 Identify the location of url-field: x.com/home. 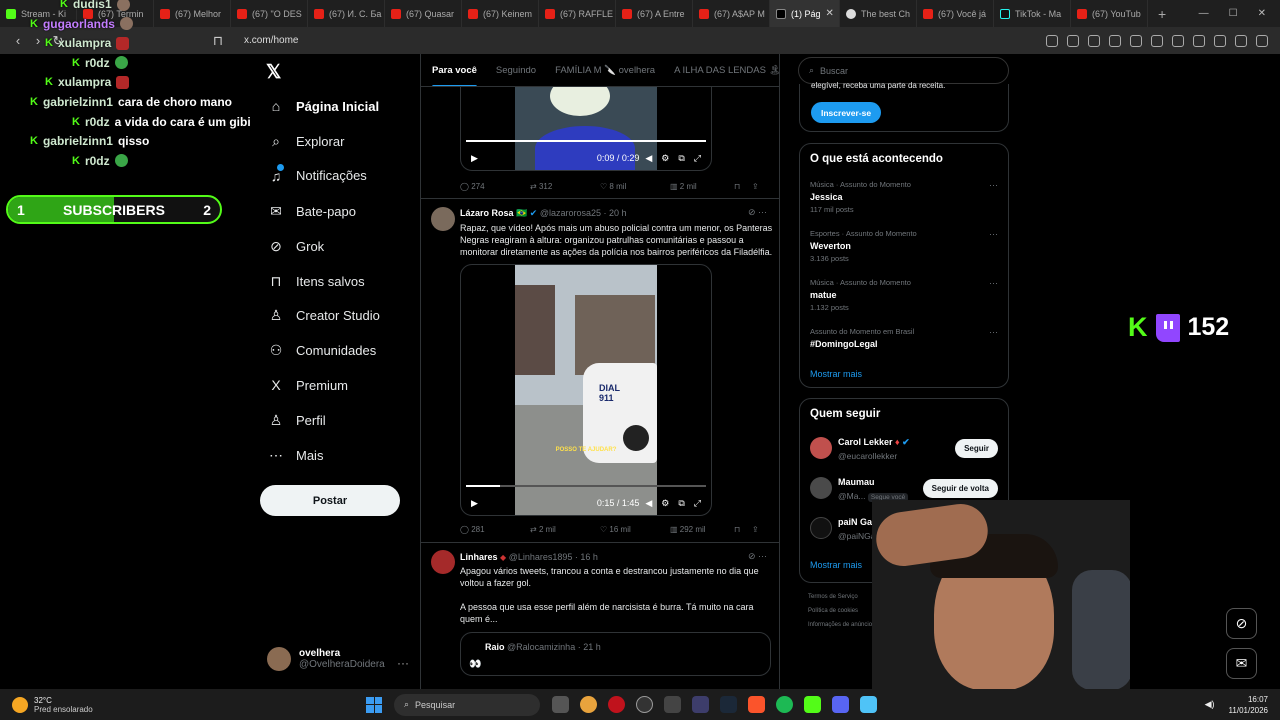
(271, 40).